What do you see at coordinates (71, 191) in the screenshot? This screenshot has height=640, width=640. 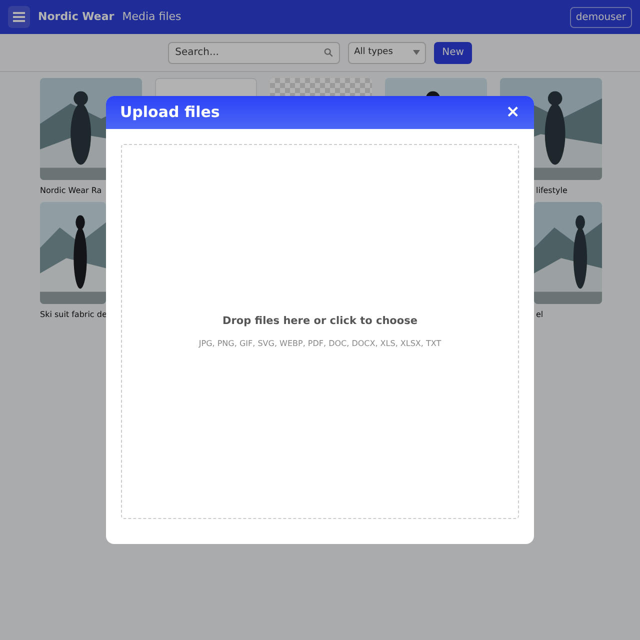 I see `file-name: Nordic Wear Ra` at bounding box center [71, 191].